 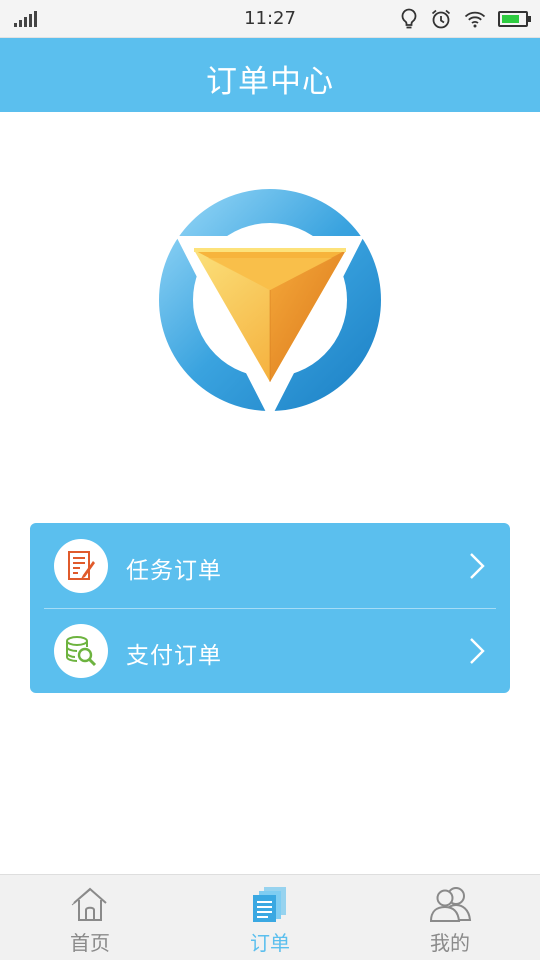 I want to click on battery-icon, so click(x=514, y=19).